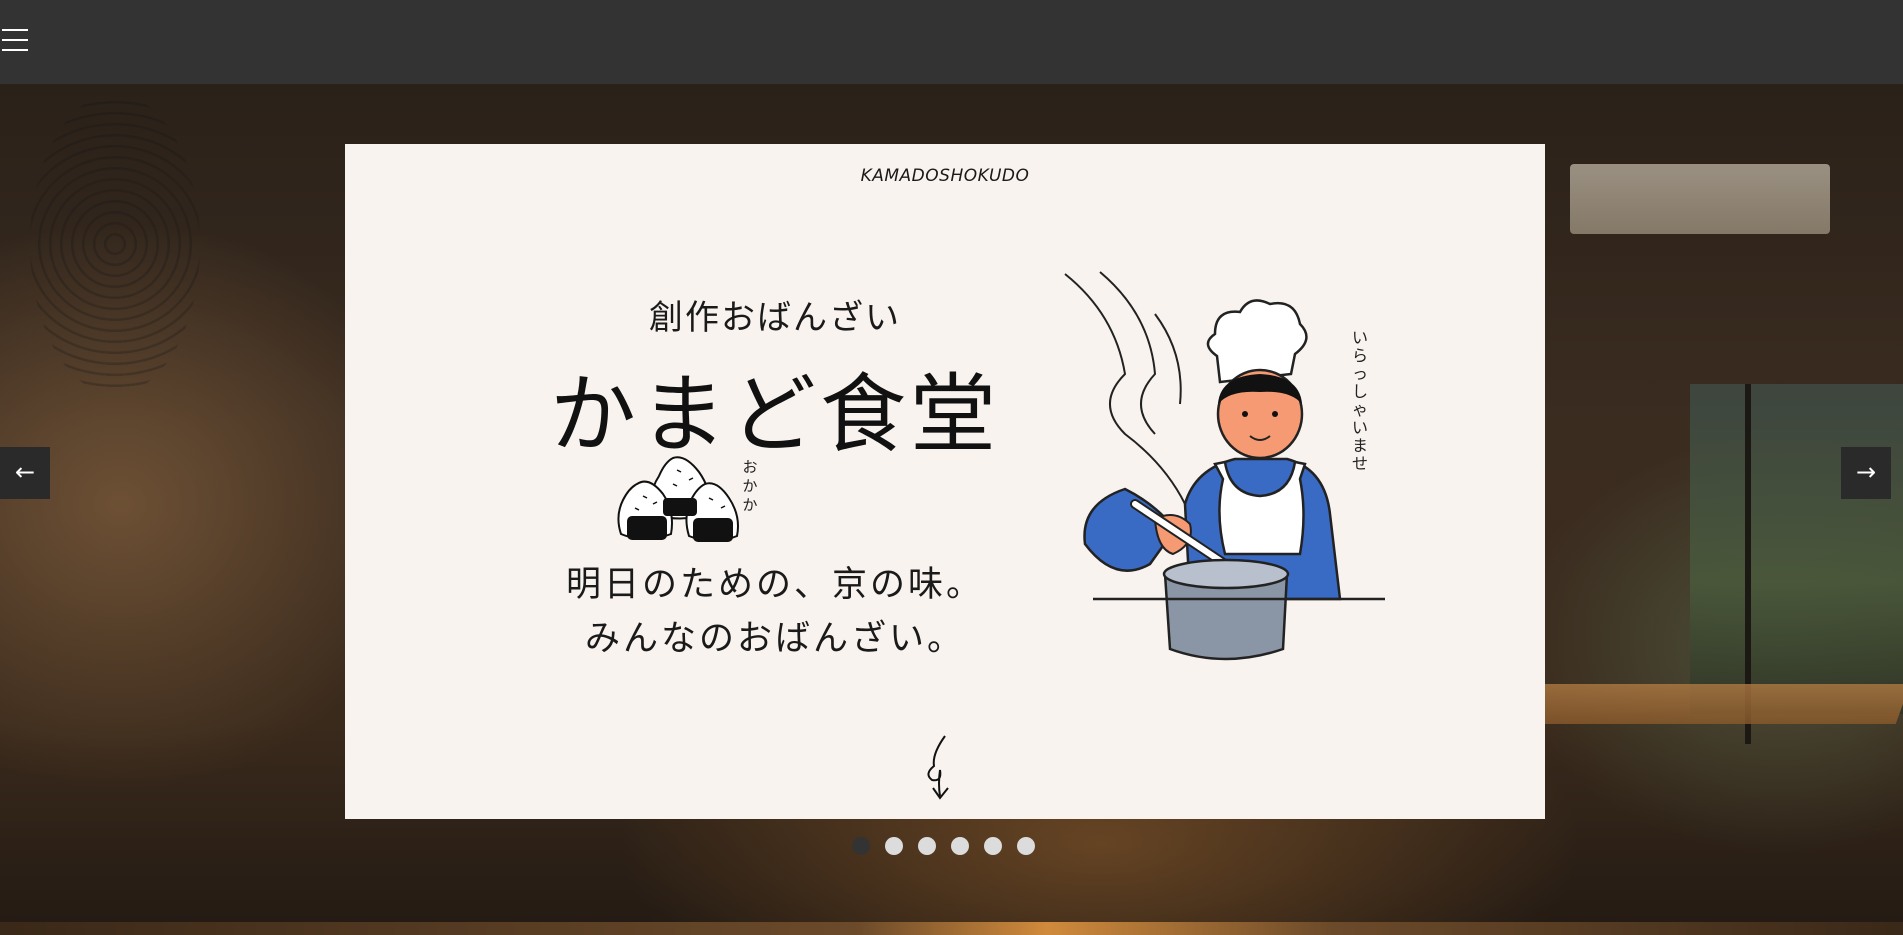 This screenshot has width=1903, height=935. Describe the element at coordinates (951, 928) in the screenshot. I see `next-section-peek` at that location.